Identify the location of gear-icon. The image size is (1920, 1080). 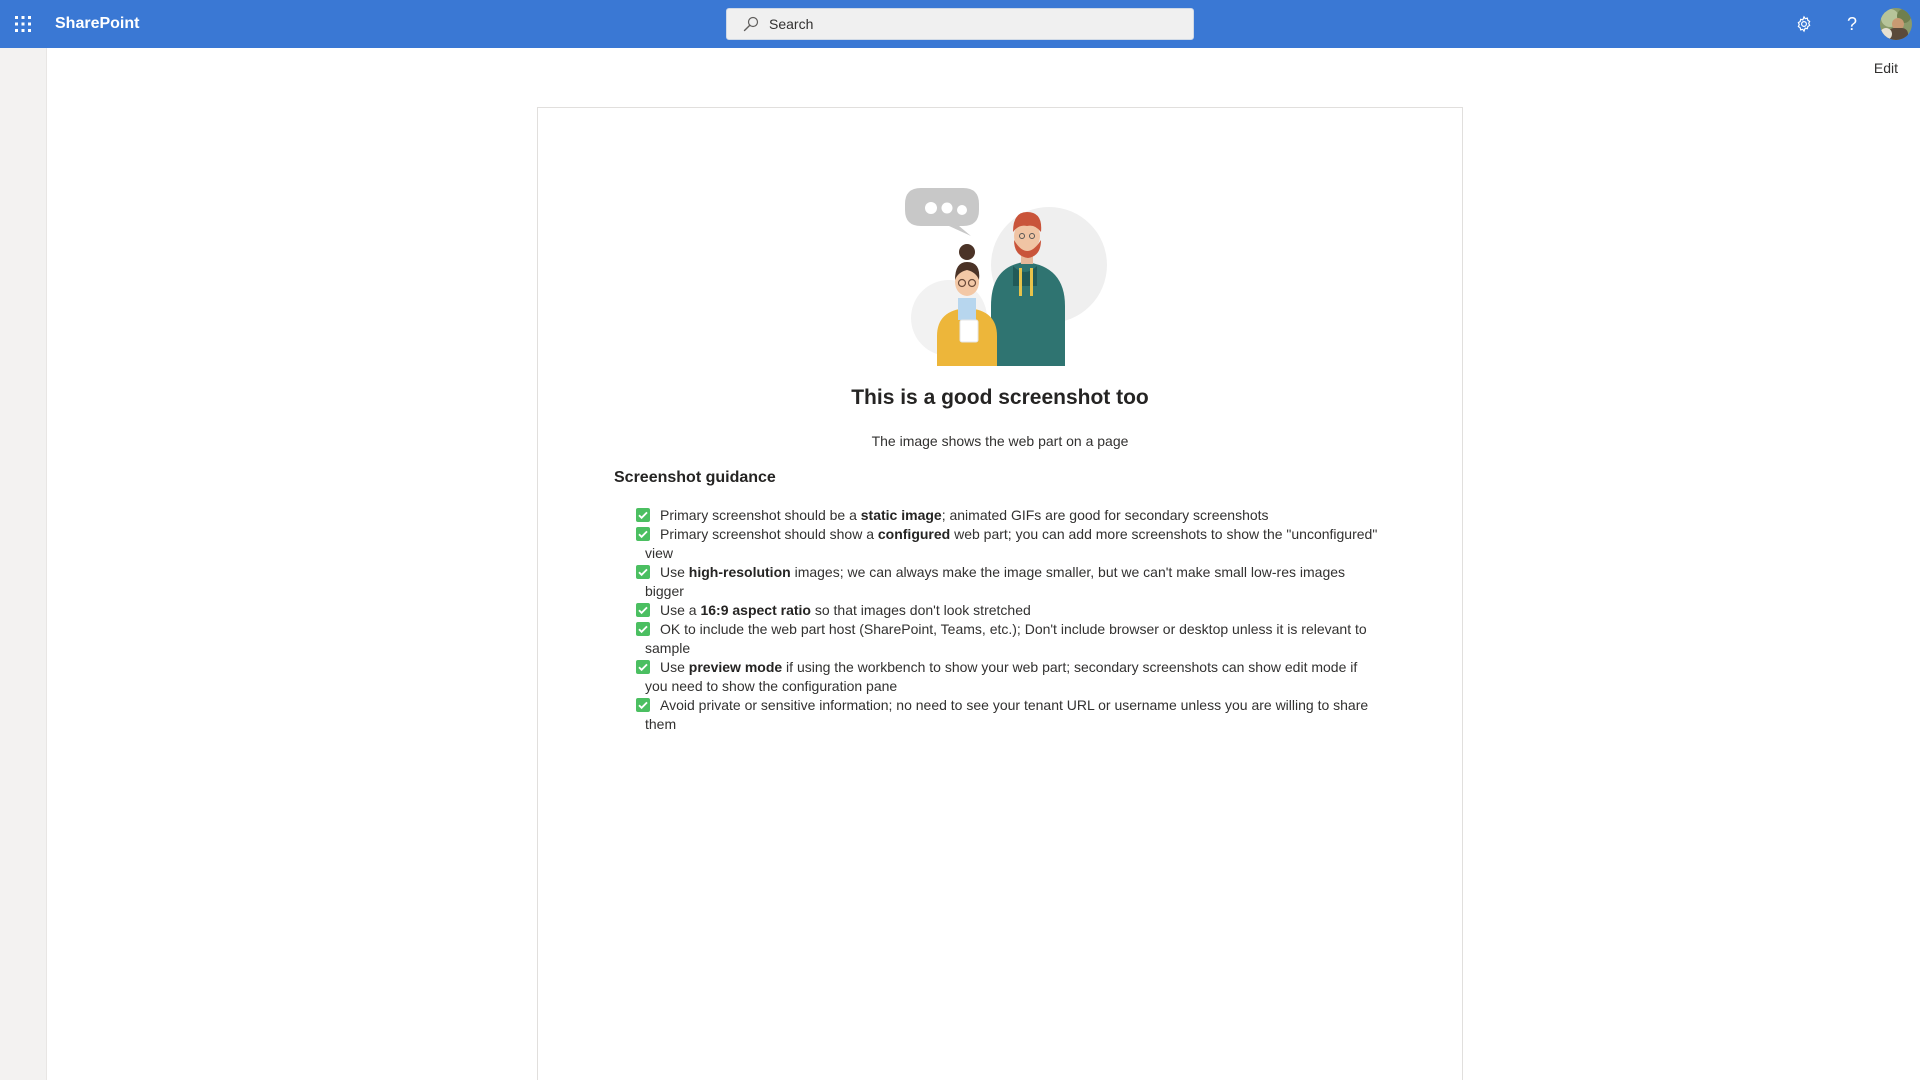
(1804, 24).